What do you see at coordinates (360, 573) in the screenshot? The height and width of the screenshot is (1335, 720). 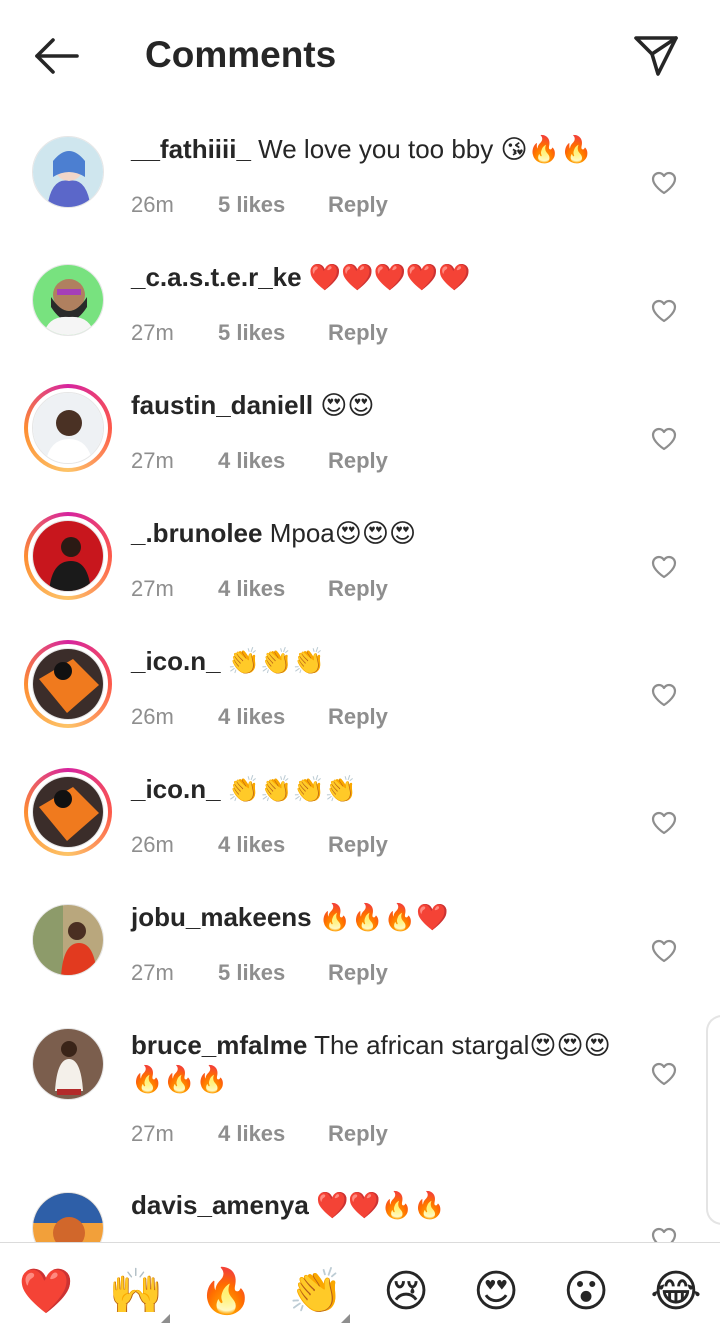 I see `comment-row: _.brunolee Mpoa😍😍😍 27m 4 likes Reply` at bounding box center [360, 573].